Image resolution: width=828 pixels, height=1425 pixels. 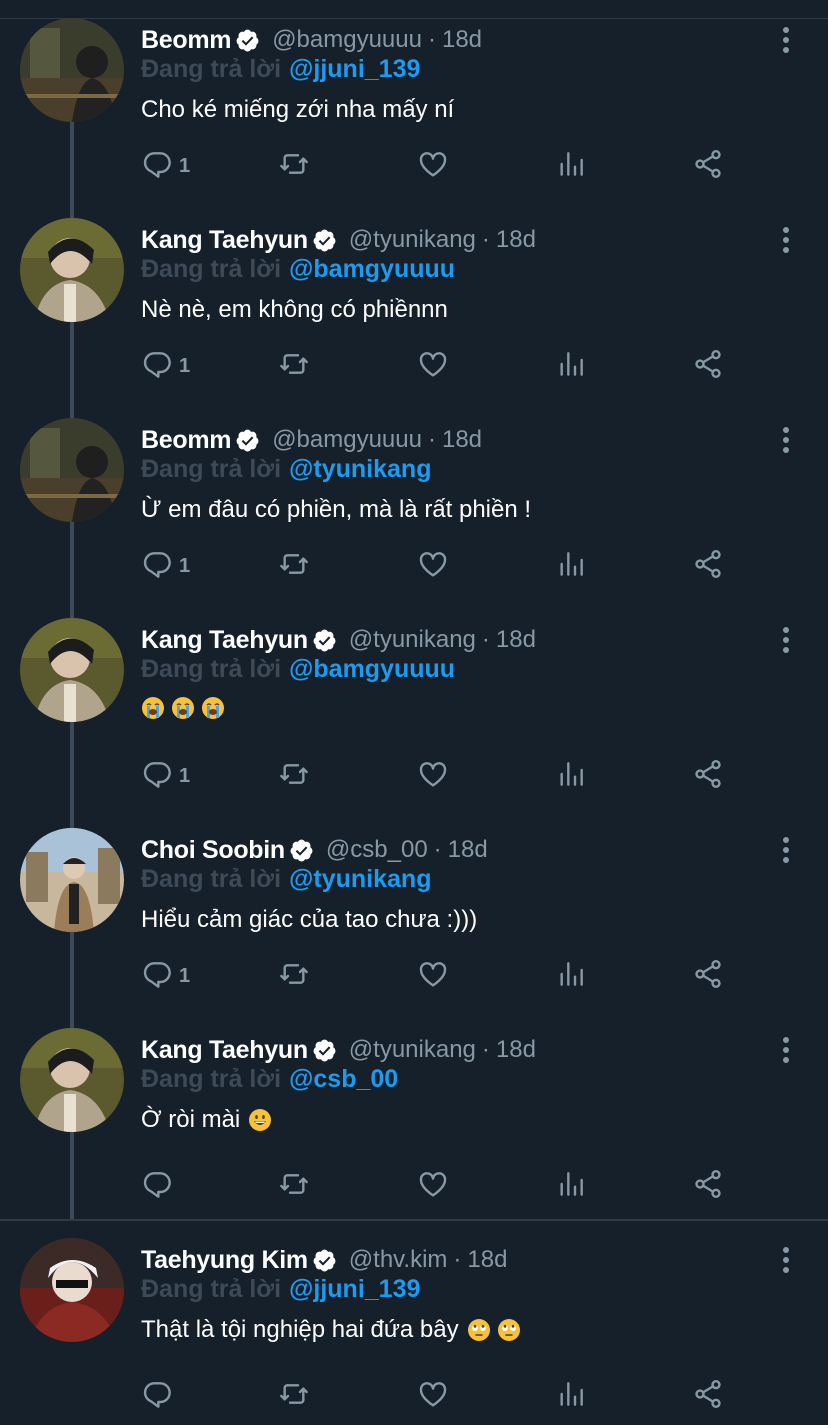 I want to click on loudly-crying-face-emoji, so click(x=213, y=708).